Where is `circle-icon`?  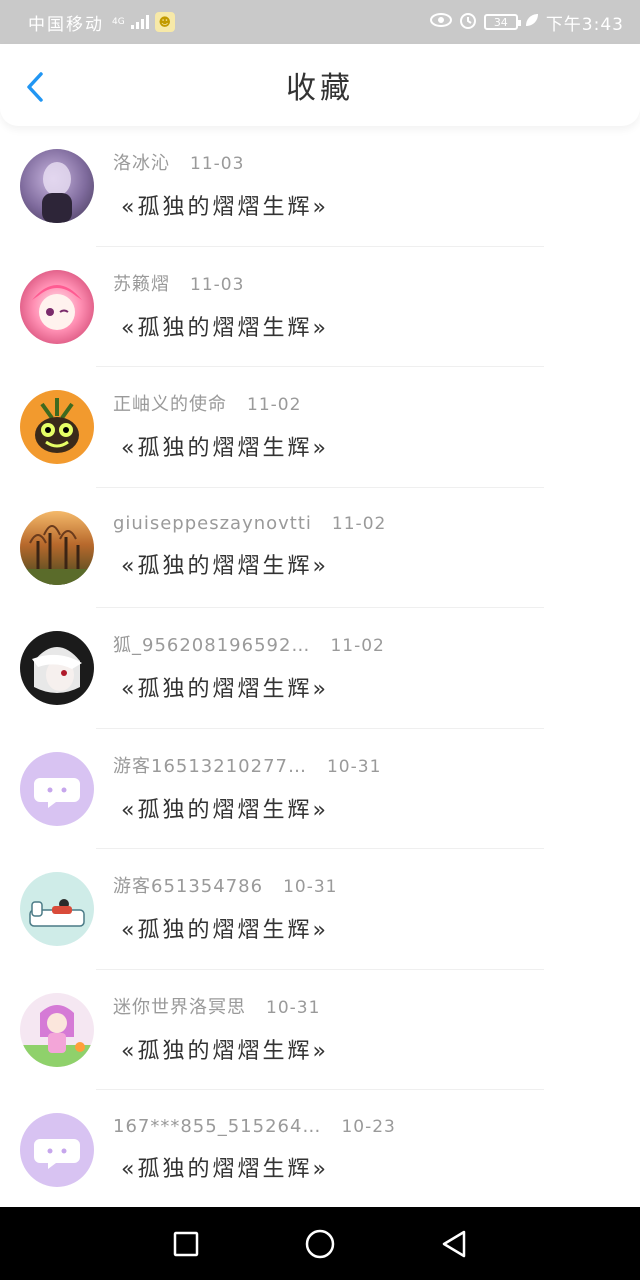 circle-icon is located at coordinates (320, 1243).